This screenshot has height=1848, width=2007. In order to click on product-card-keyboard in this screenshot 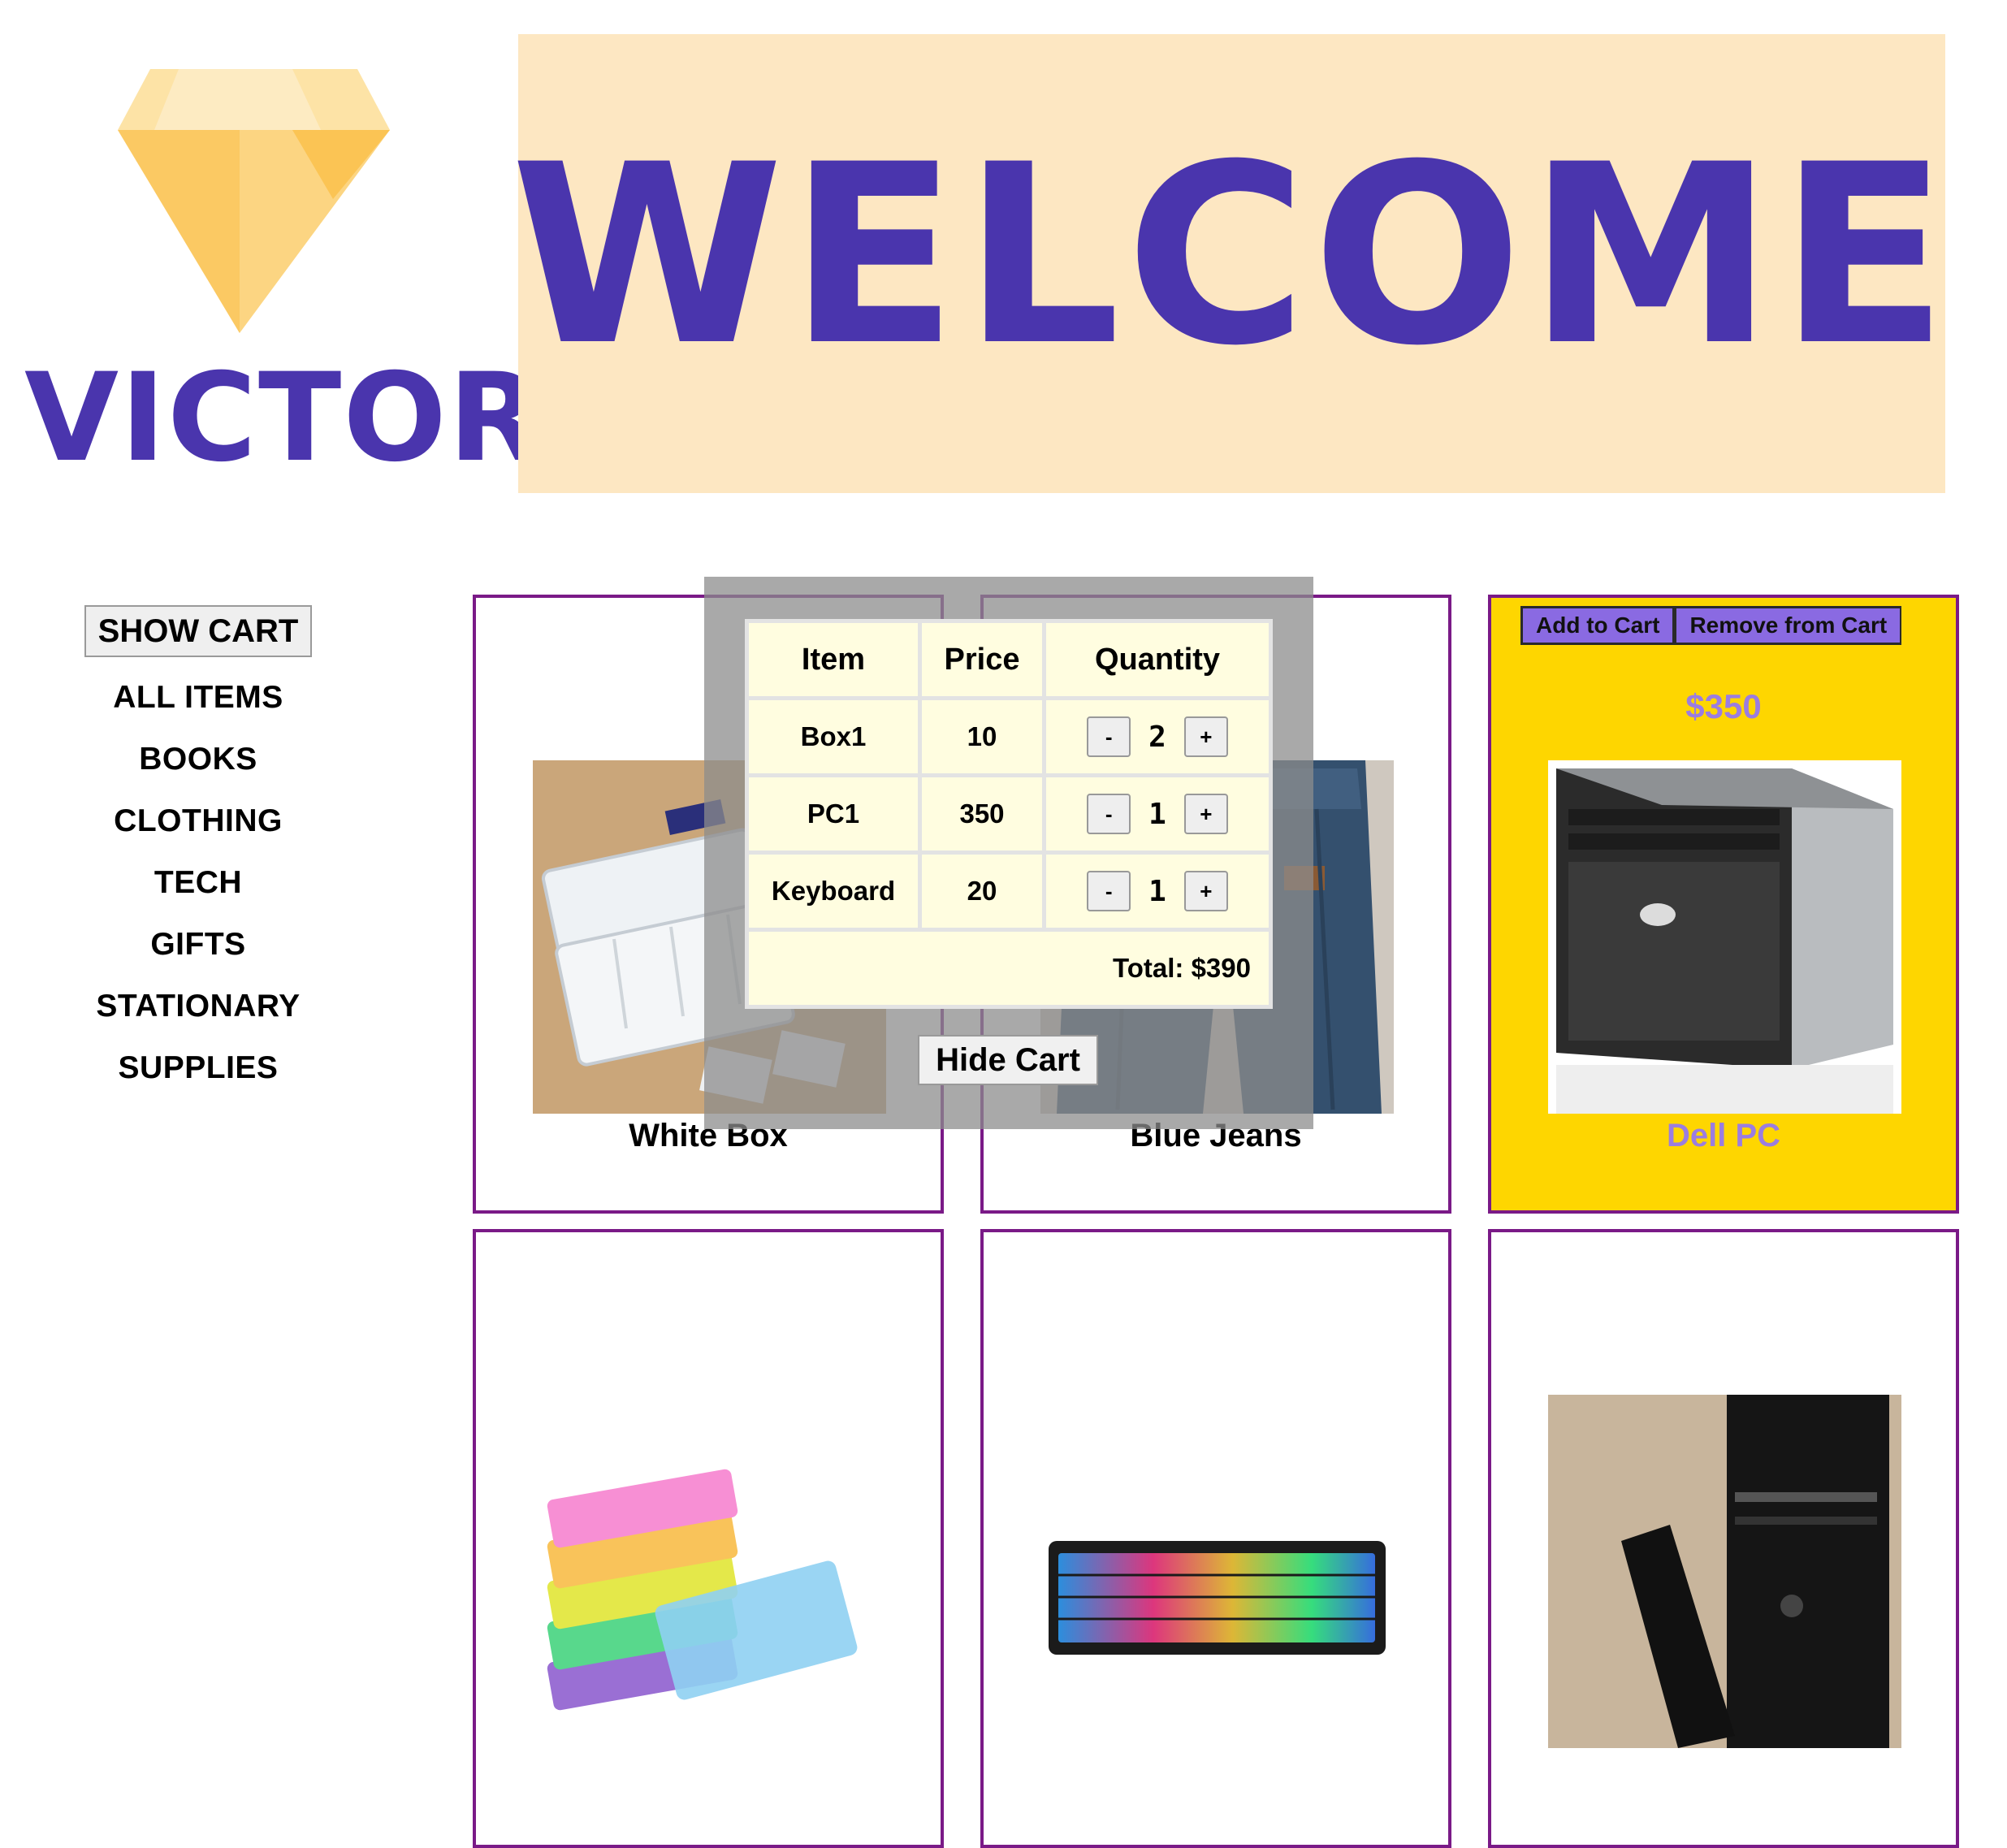, I will do `click(1215, 1538)`.